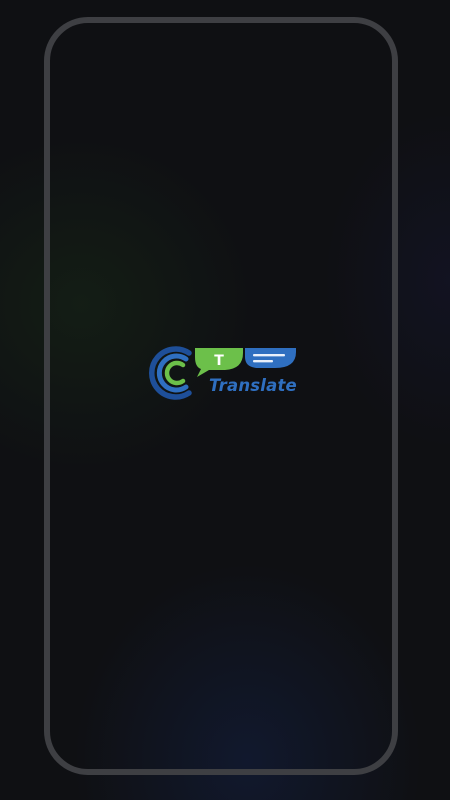 This screenshot has width=450, height=800. What do you see at coordinates (170, 373) in the screenshot?
I see `circular-c-logo-icon` at bounding box center [170, 373].